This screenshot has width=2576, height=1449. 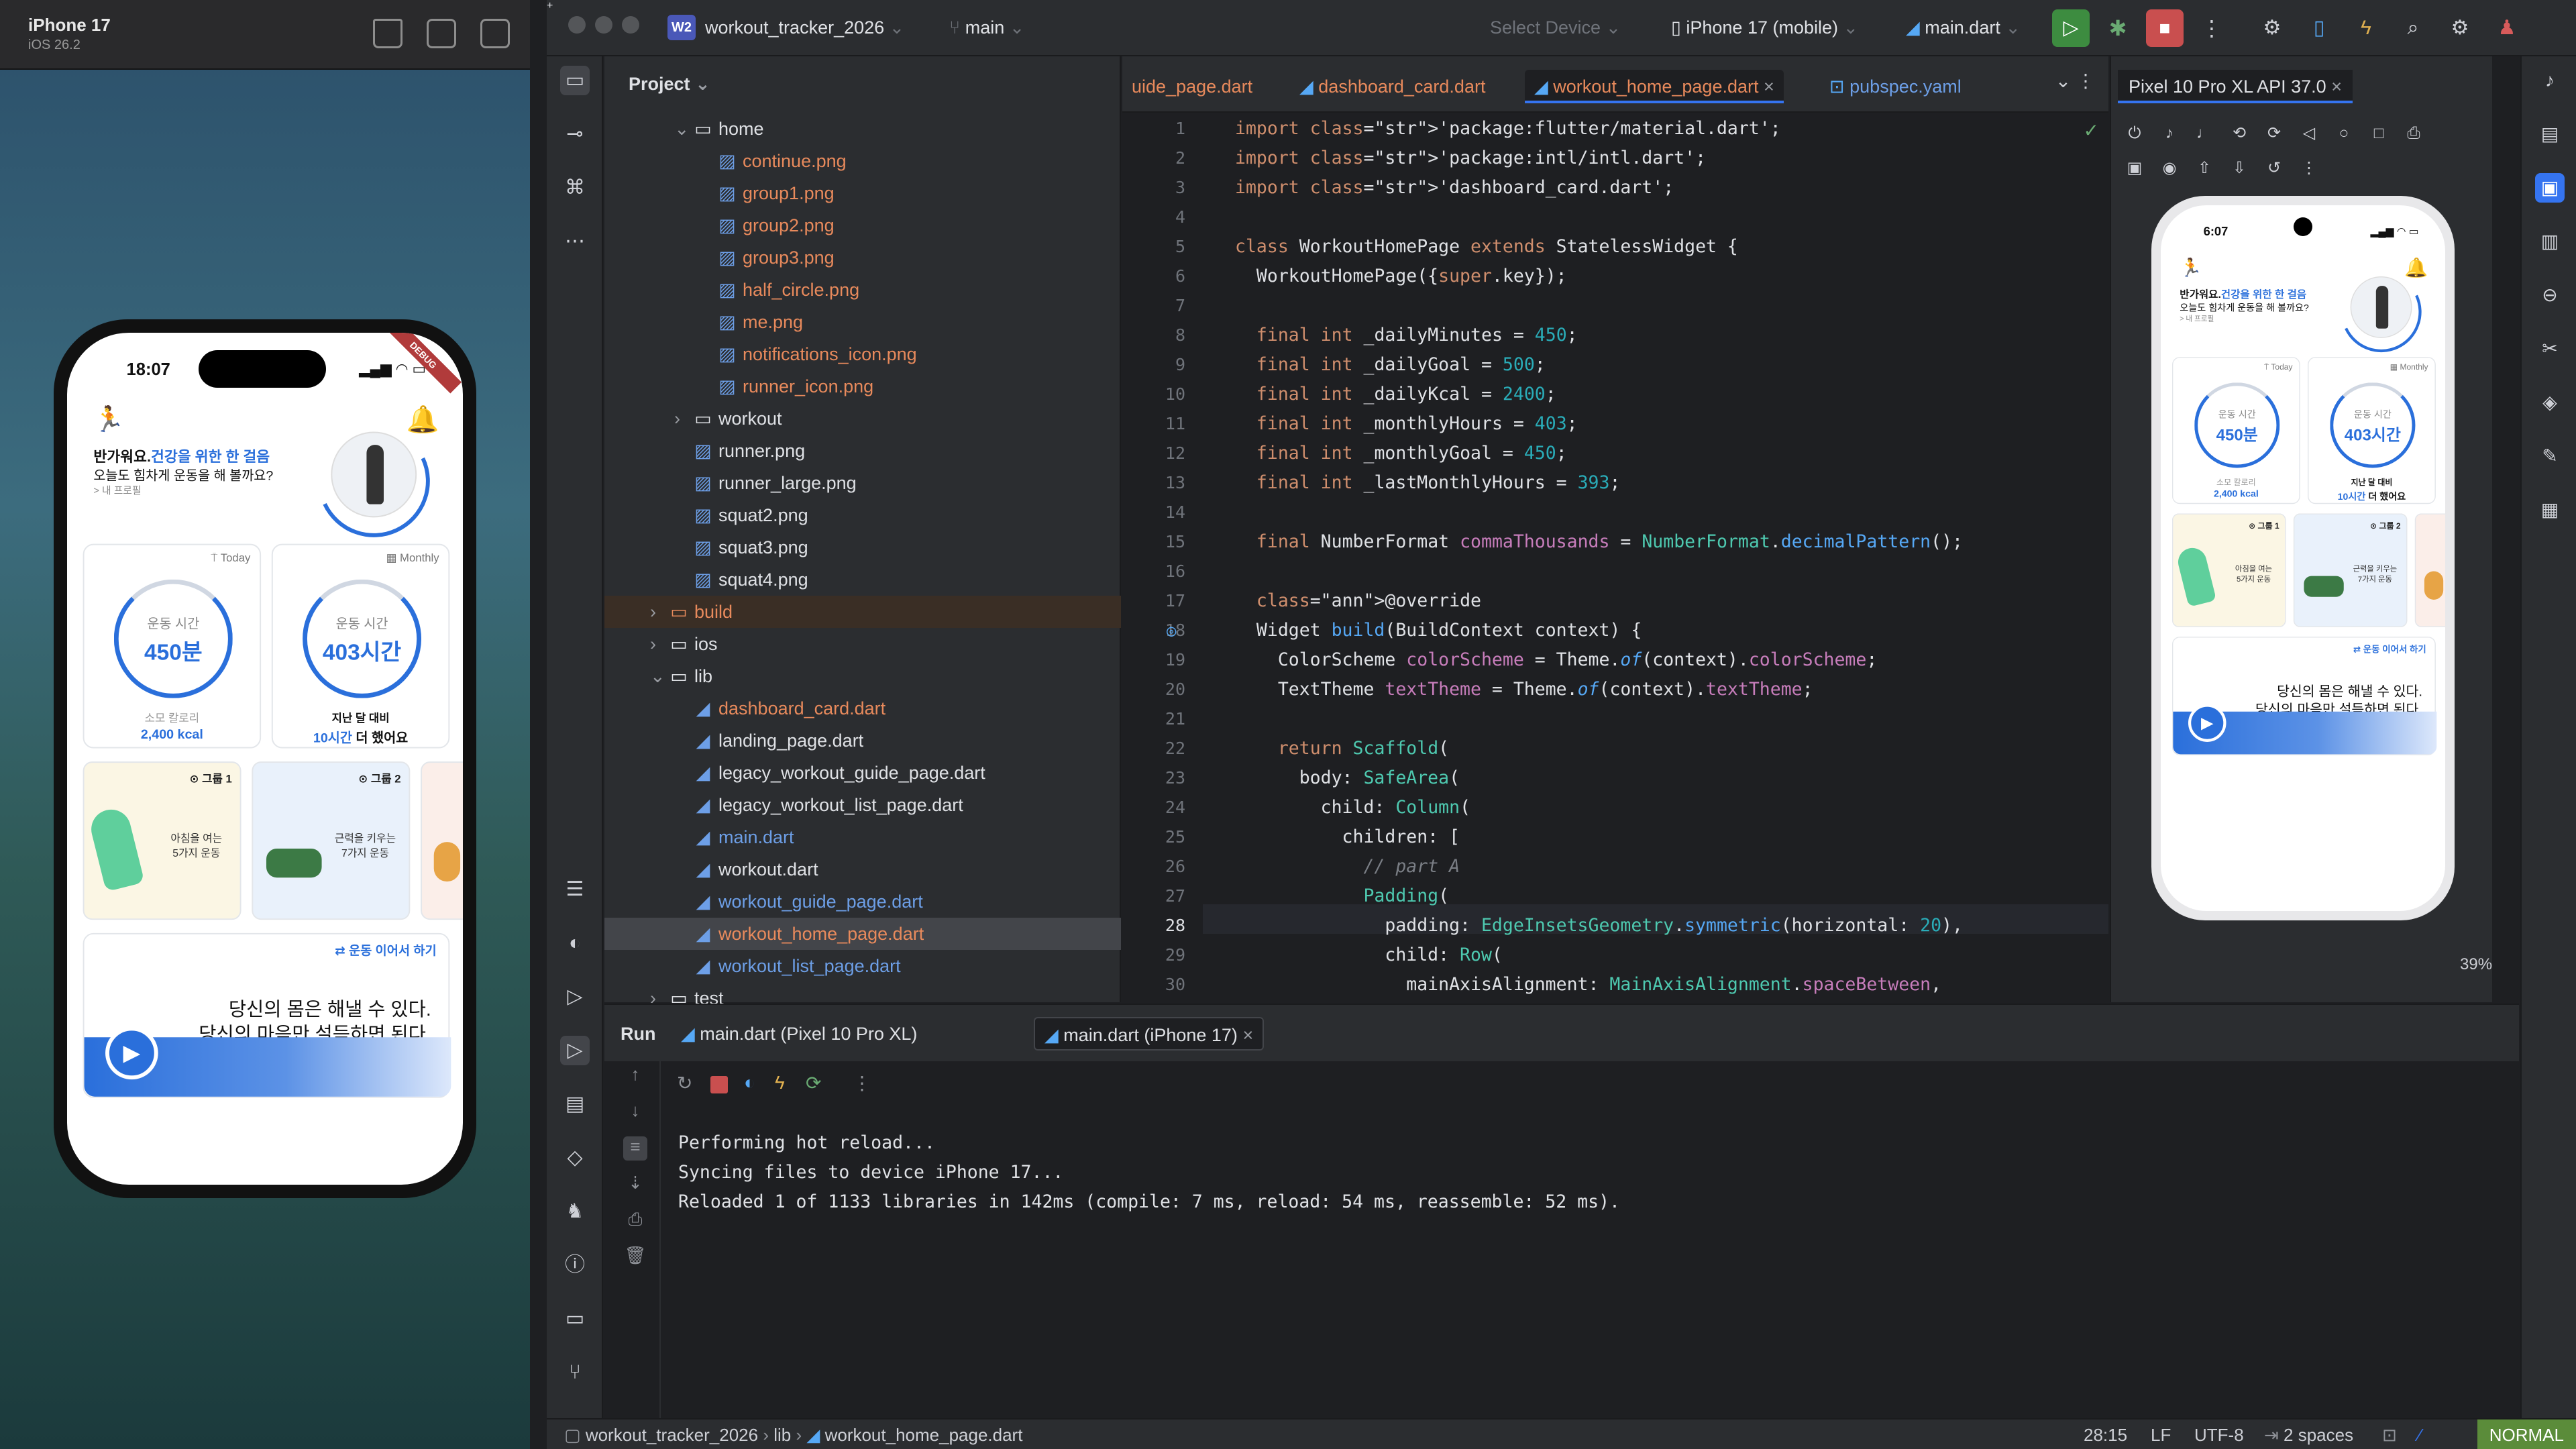 What do you see at coordinates (862, 161) in the screenshot?
I see `tree-item: ▨ continue.png` at bounding box center [862, 161].